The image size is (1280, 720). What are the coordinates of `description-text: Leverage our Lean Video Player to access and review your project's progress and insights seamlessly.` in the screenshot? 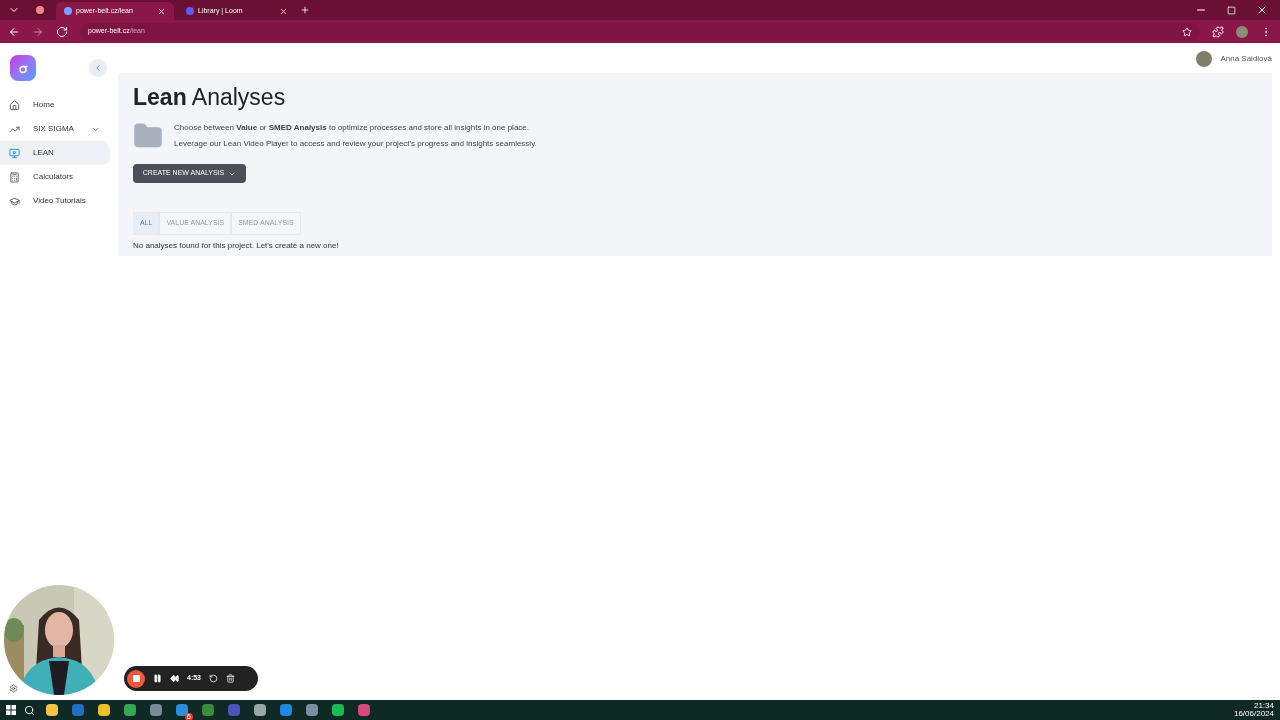 It's located at (355, 144).